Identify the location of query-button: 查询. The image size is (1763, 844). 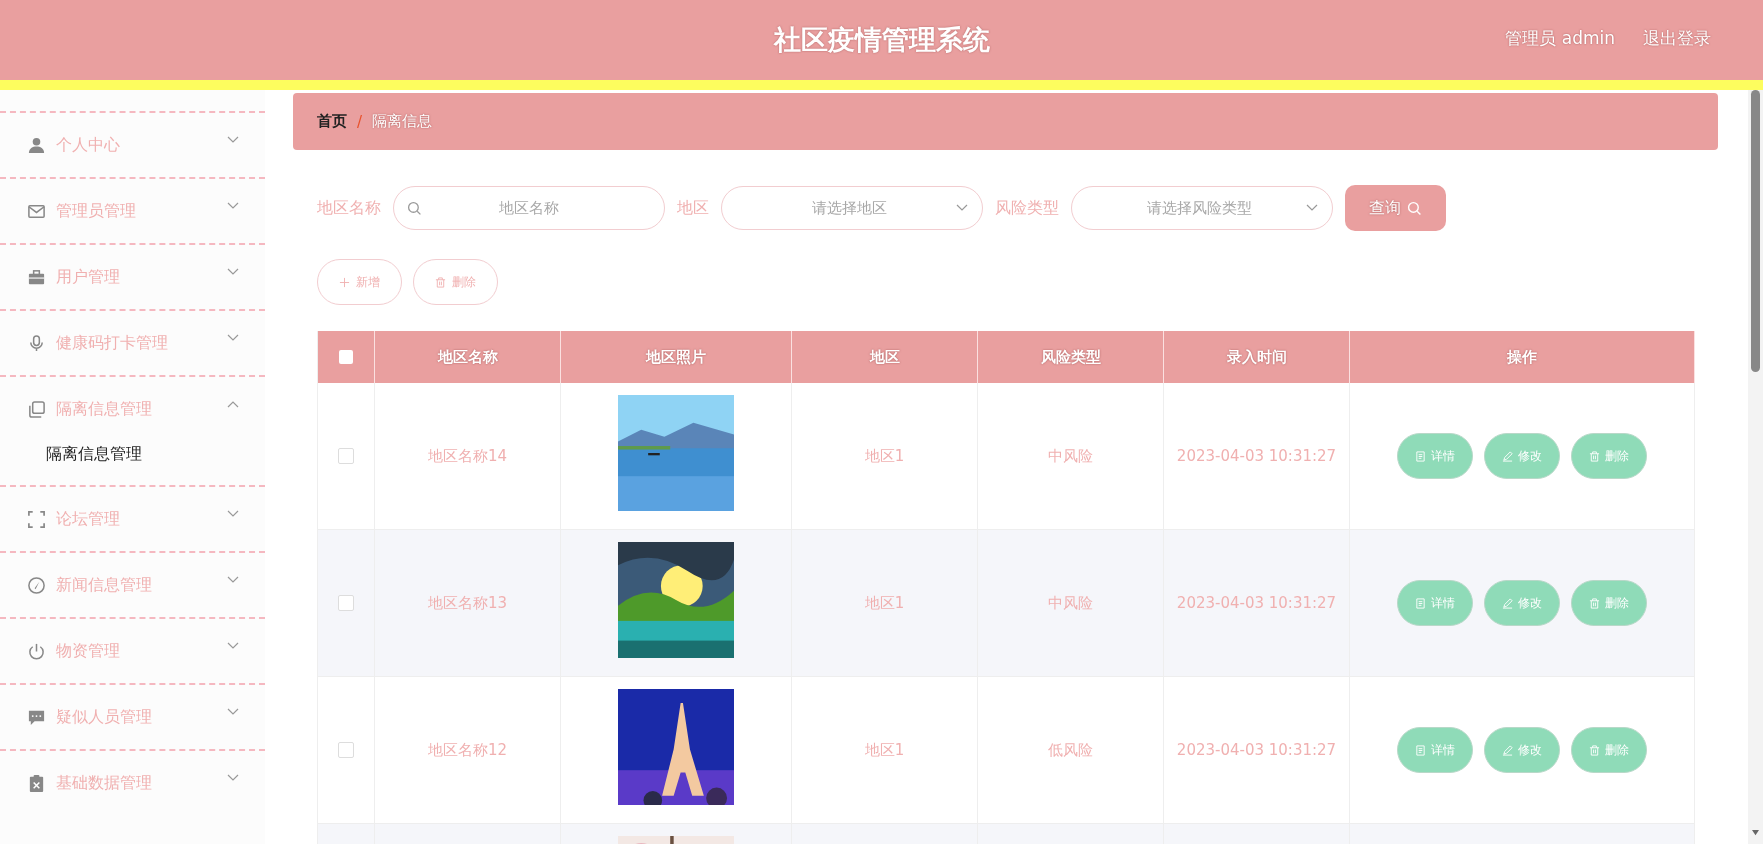
(1395, 208).